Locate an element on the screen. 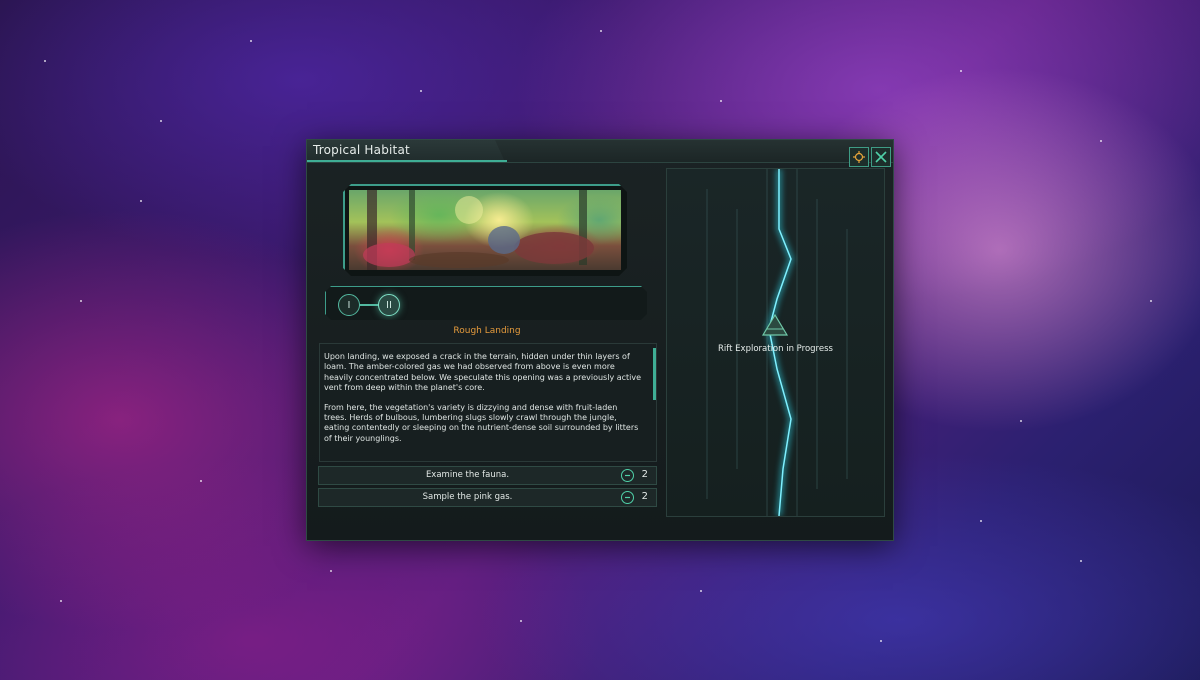 The image size is (1200, 680). jungle-event-image is located at coordinates (485, 230).